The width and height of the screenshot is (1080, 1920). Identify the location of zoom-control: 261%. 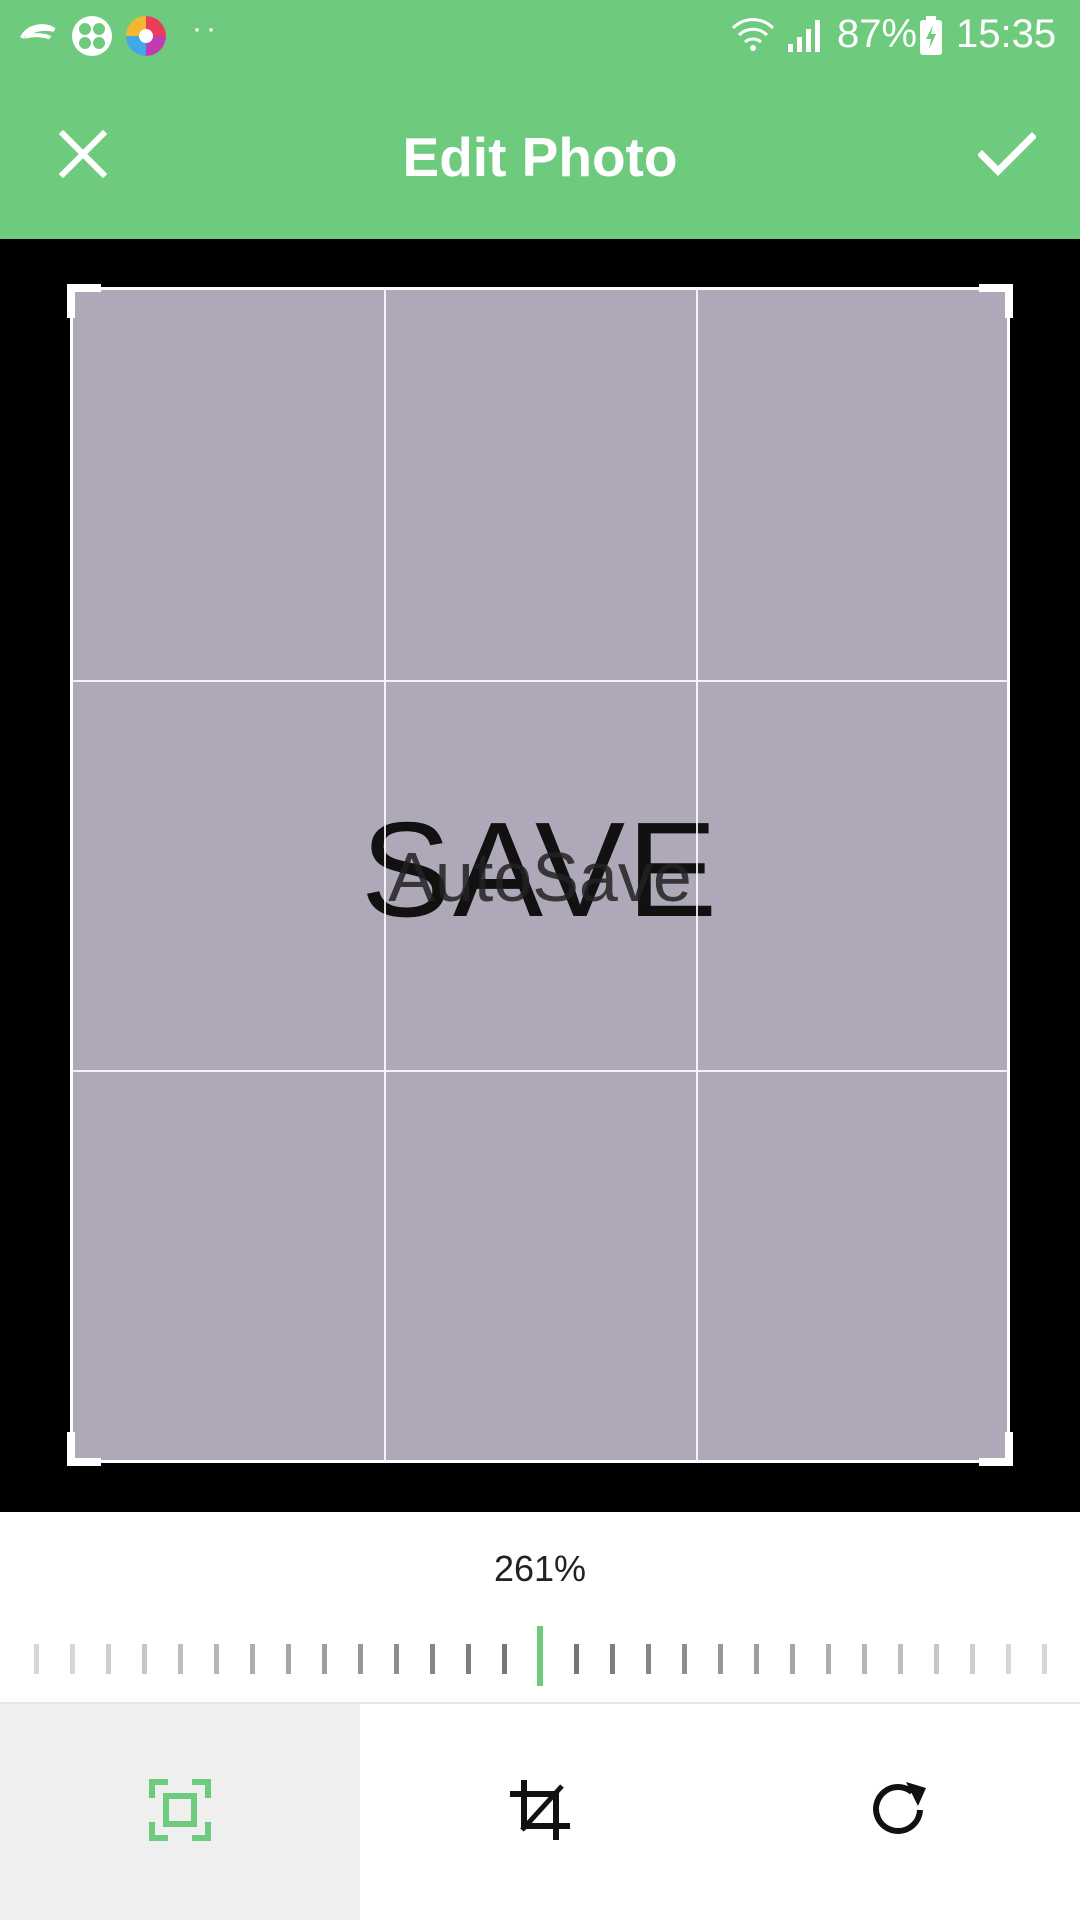
(540, 1607).